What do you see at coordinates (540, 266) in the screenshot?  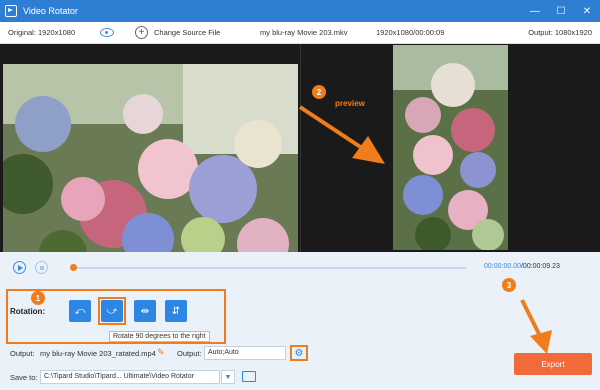 I see `total-time: /00:00:09.23` at bounding box center [540, 266].